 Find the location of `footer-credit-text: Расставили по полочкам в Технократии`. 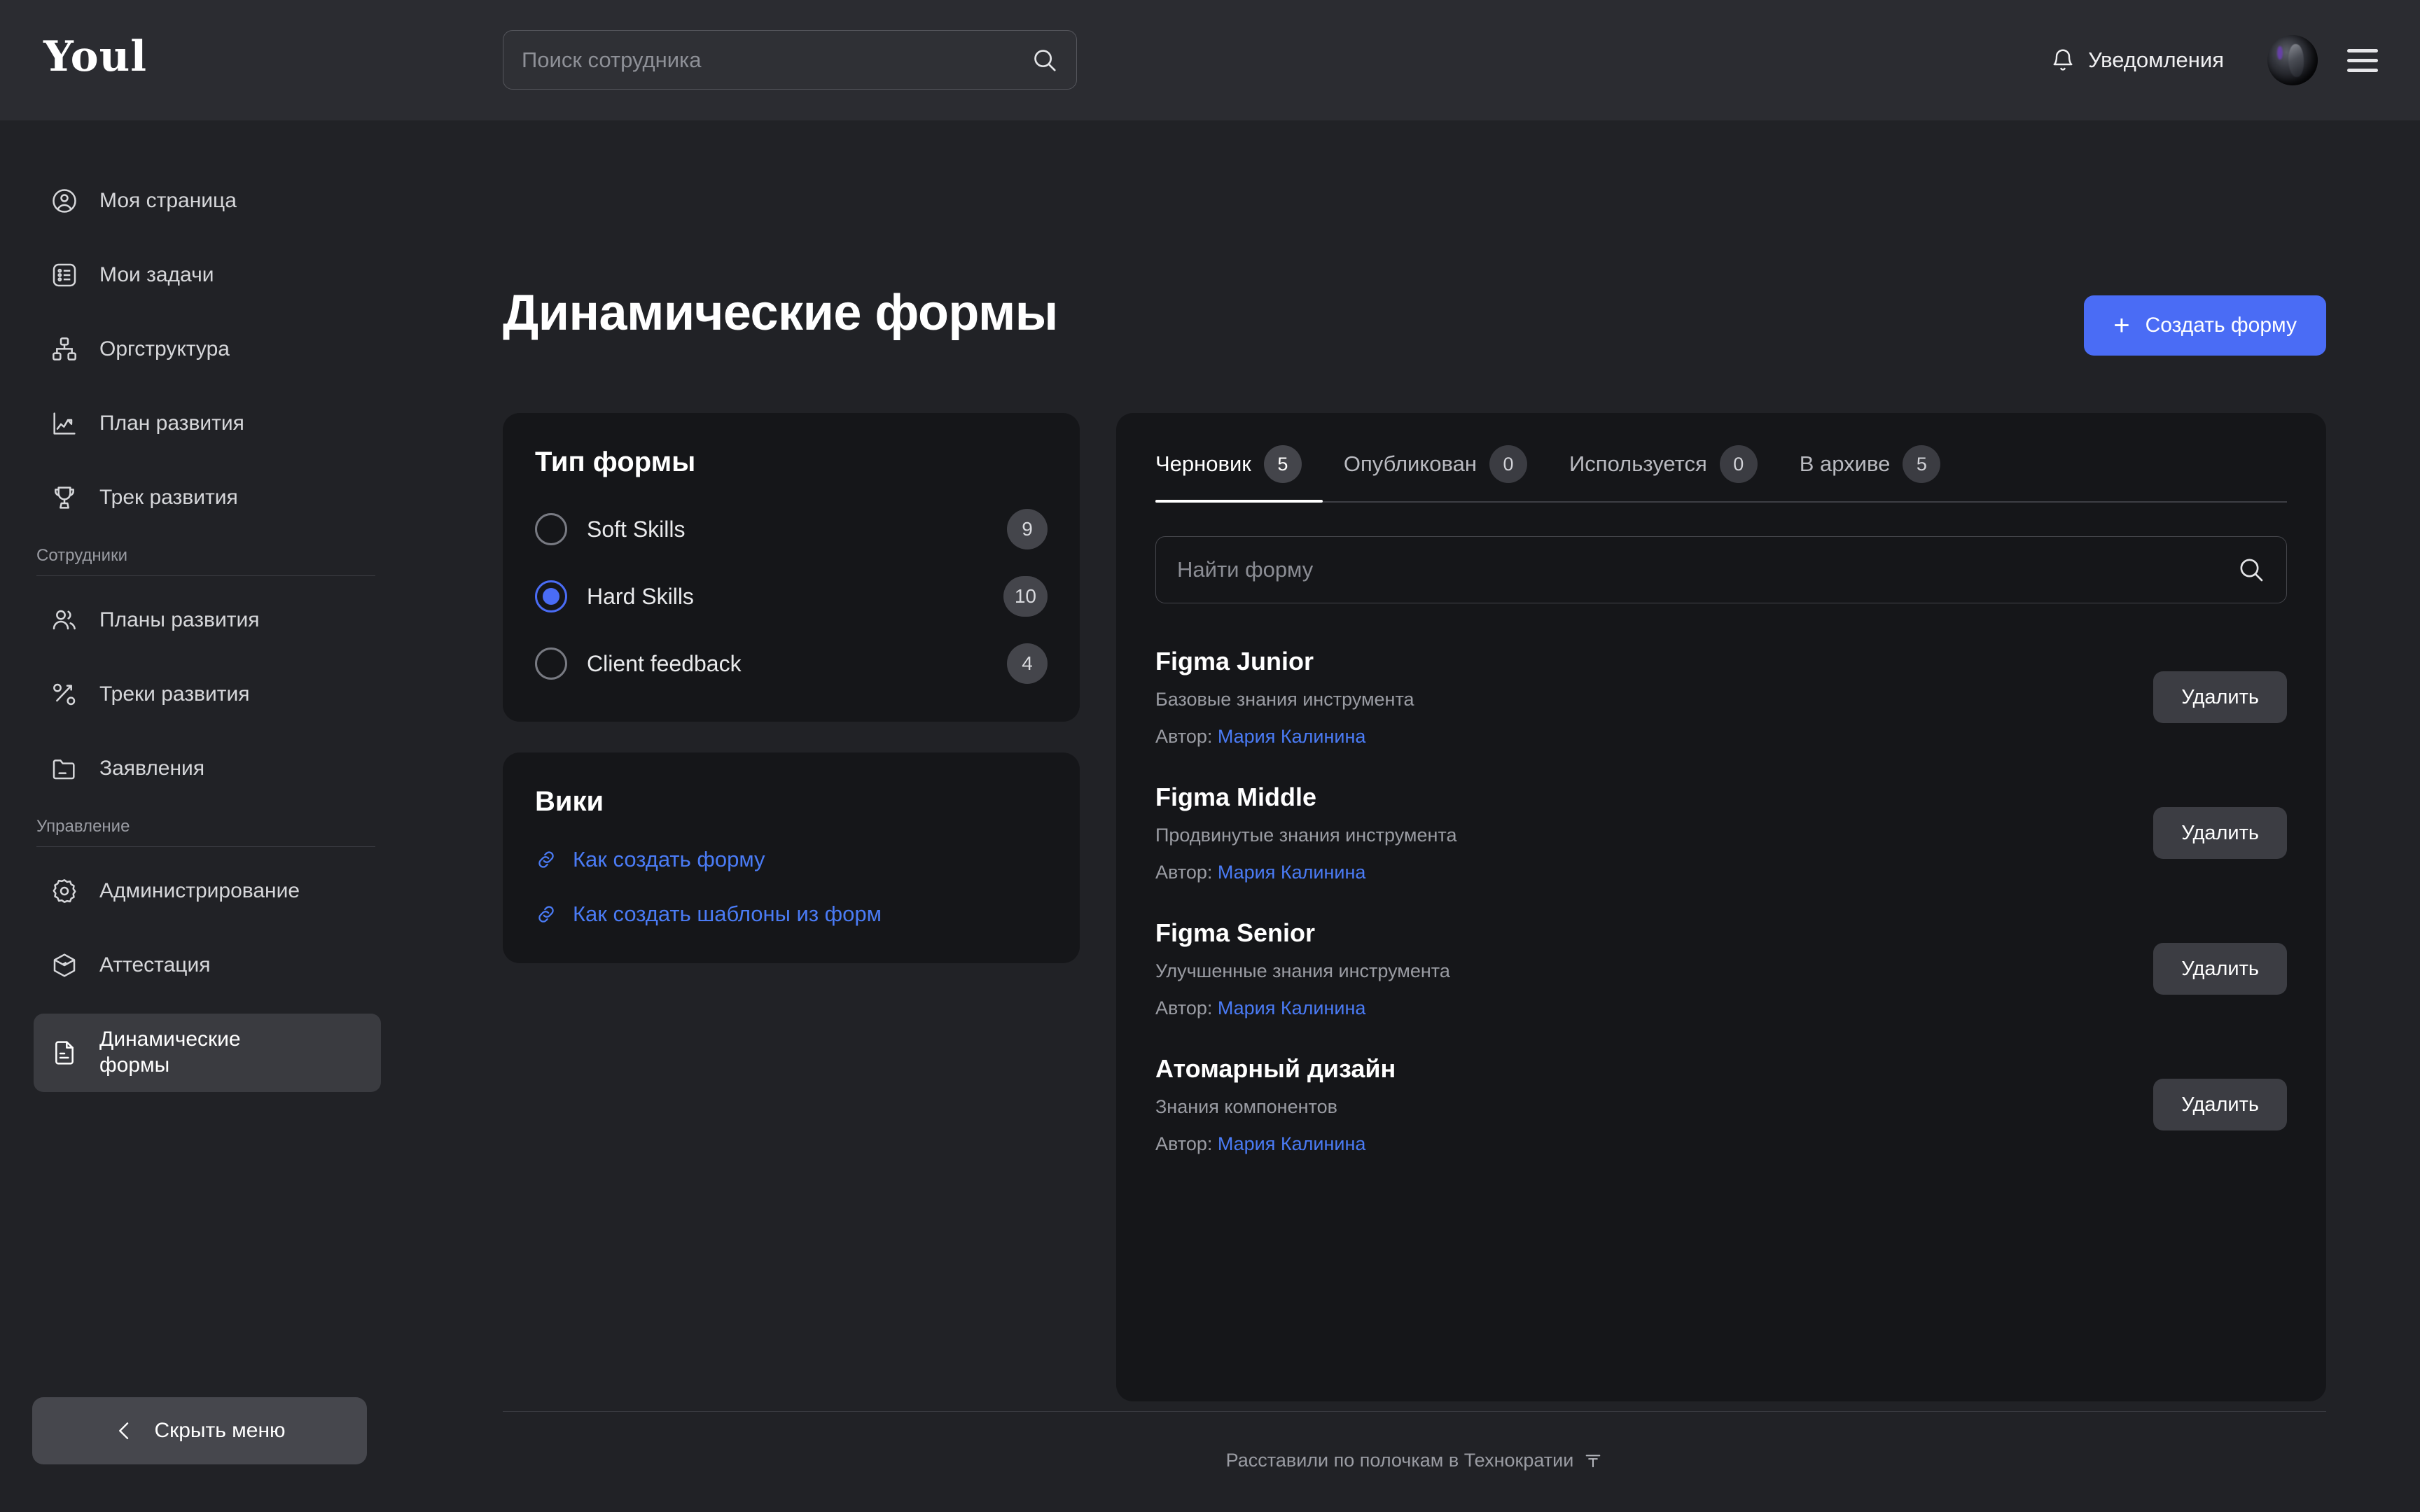

footer-credit-text: Расставили по полочкам в Технократии is located at coordinates (1399, 1460).